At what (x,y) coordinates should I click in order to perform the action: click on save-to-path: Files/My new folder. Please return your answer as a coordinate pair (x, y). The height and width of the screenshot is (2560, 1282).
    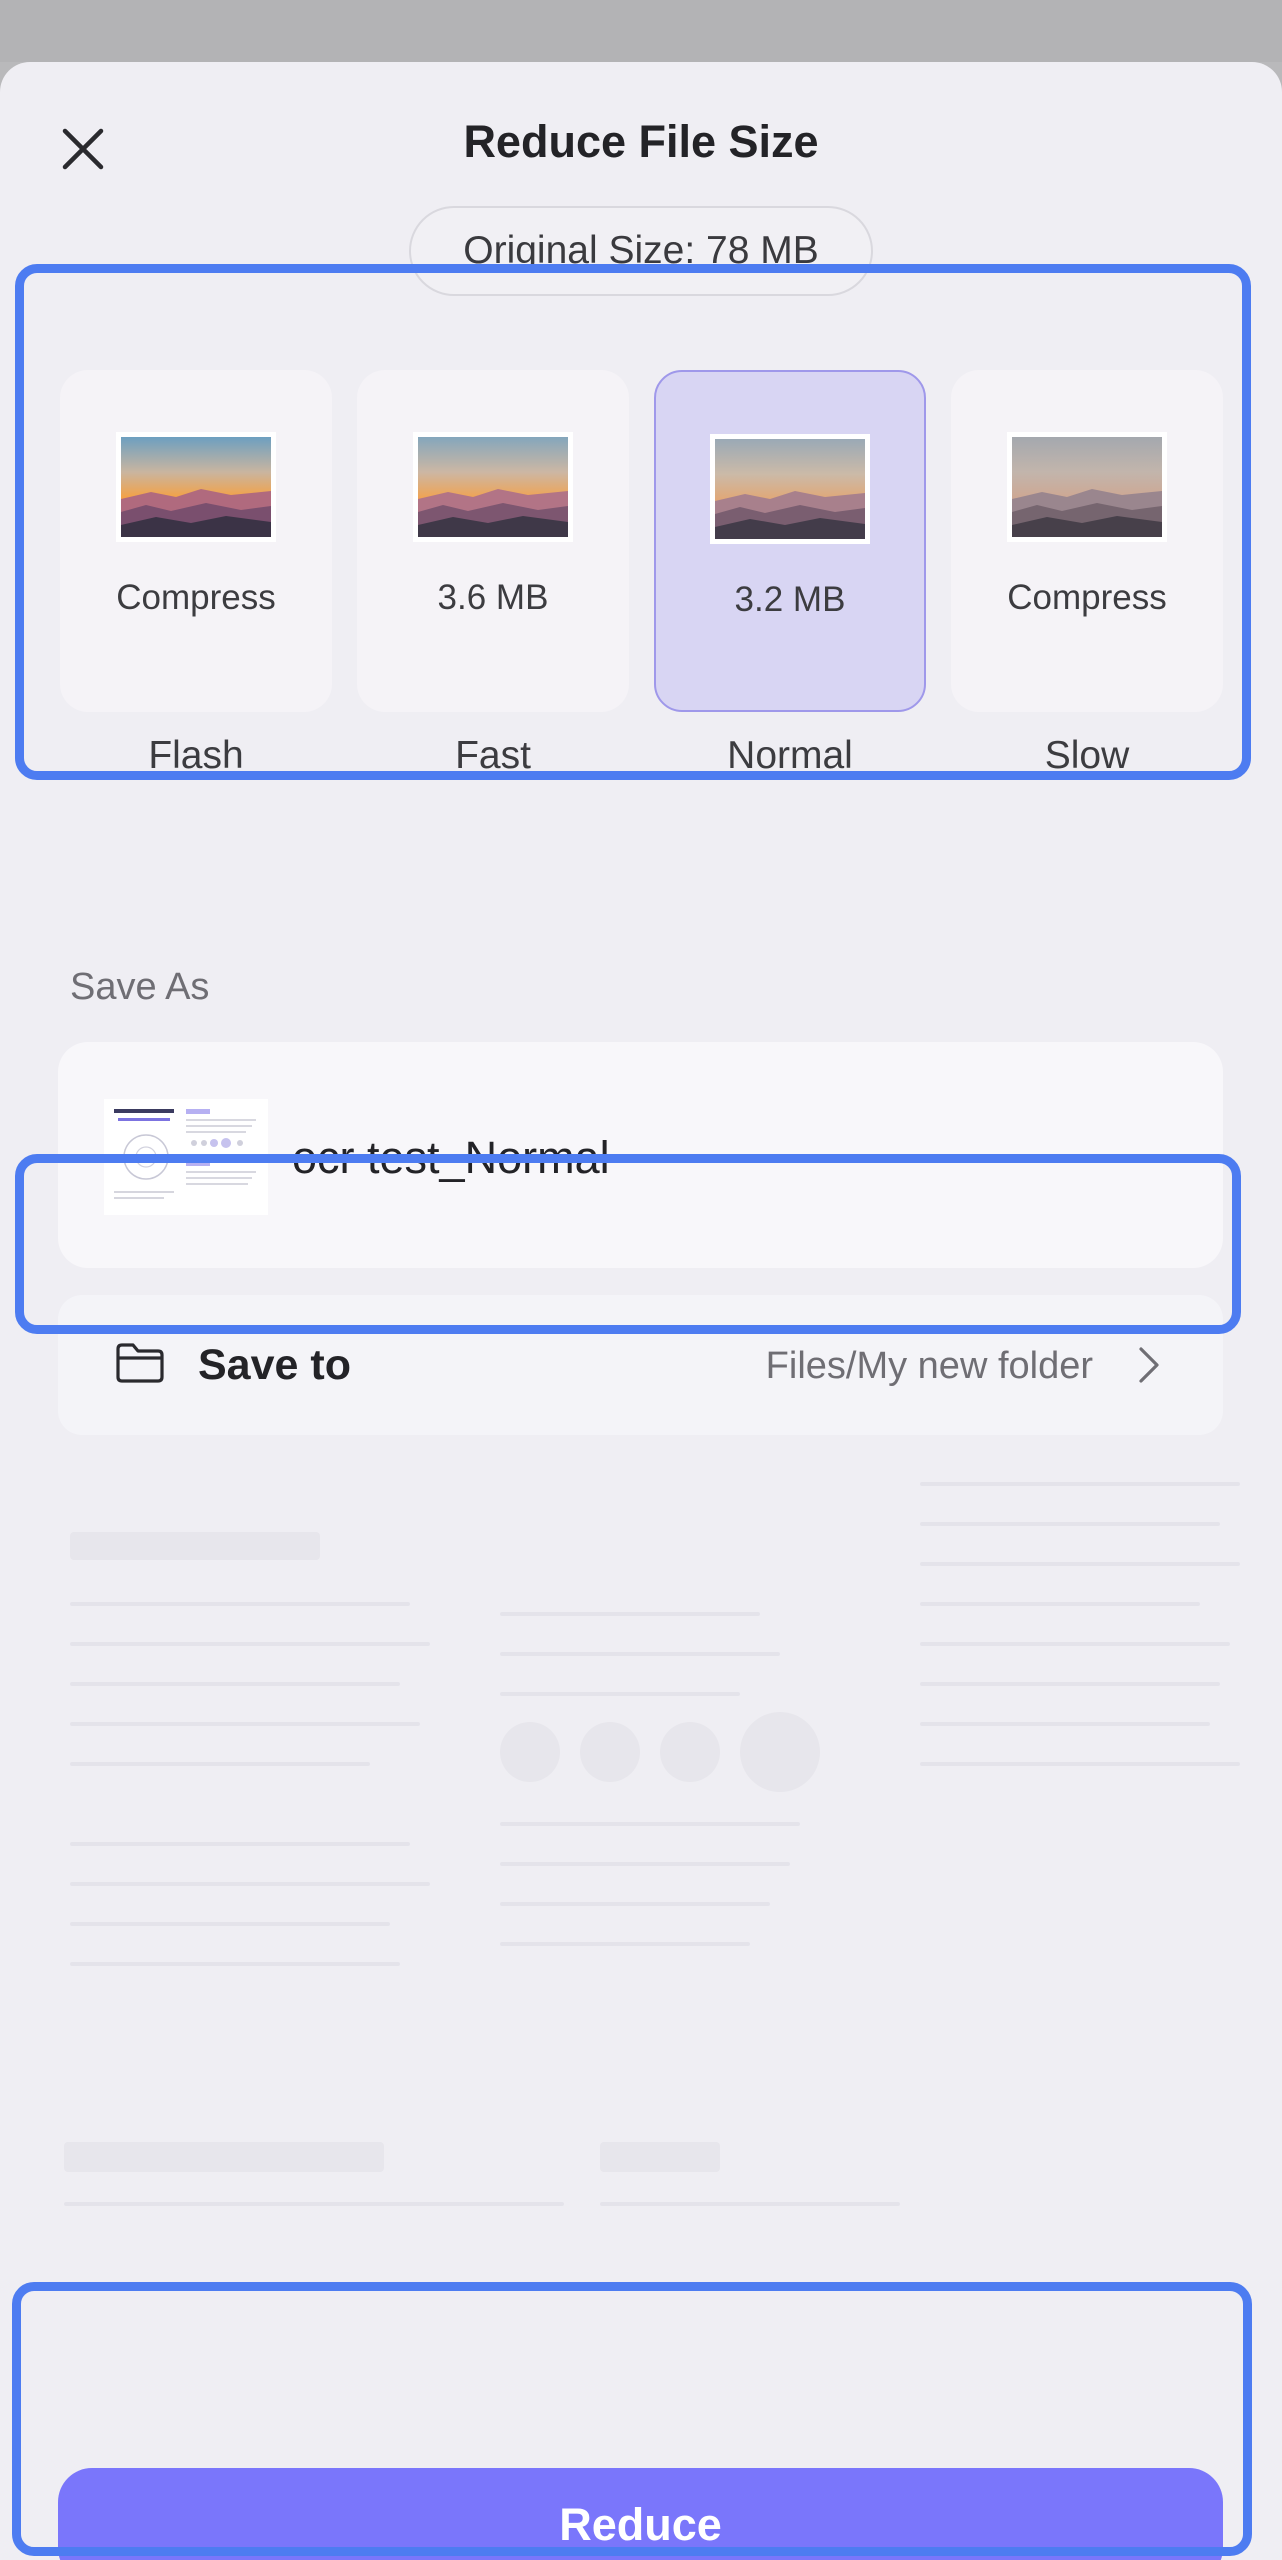
    Looking at the image, I should click on (929, 1366).